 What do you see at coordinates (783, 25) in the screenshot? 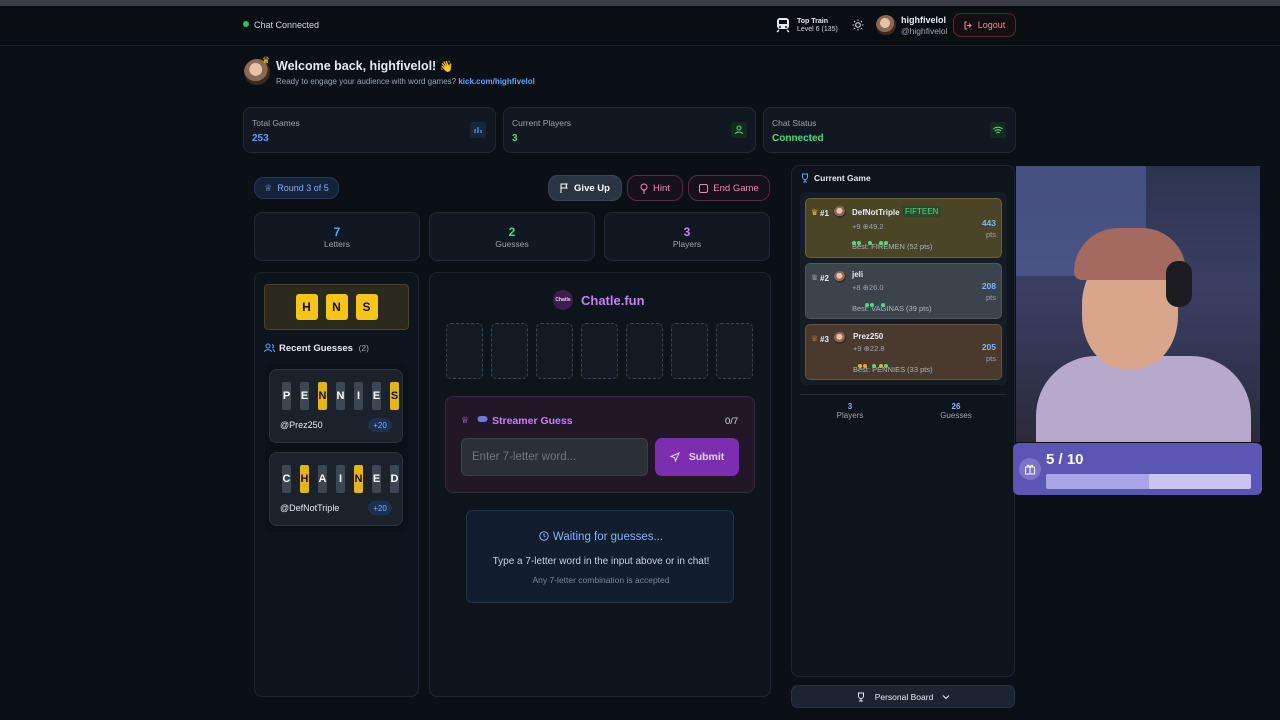
I see `train-icon` at bounding box center [783, 25].